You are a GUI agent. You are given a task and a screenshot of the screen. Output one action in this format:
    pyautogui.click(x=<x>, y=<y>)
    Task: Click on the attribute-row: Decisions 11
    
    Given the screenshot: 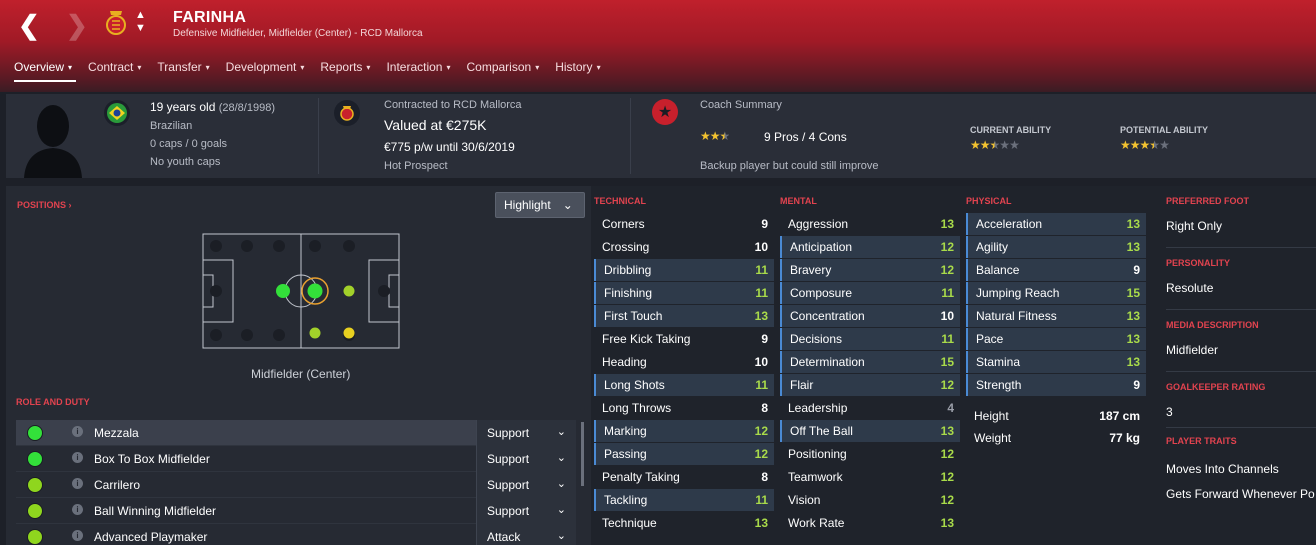 What is the action you would take?
    pyautogui.click(x=870, y=339)
    